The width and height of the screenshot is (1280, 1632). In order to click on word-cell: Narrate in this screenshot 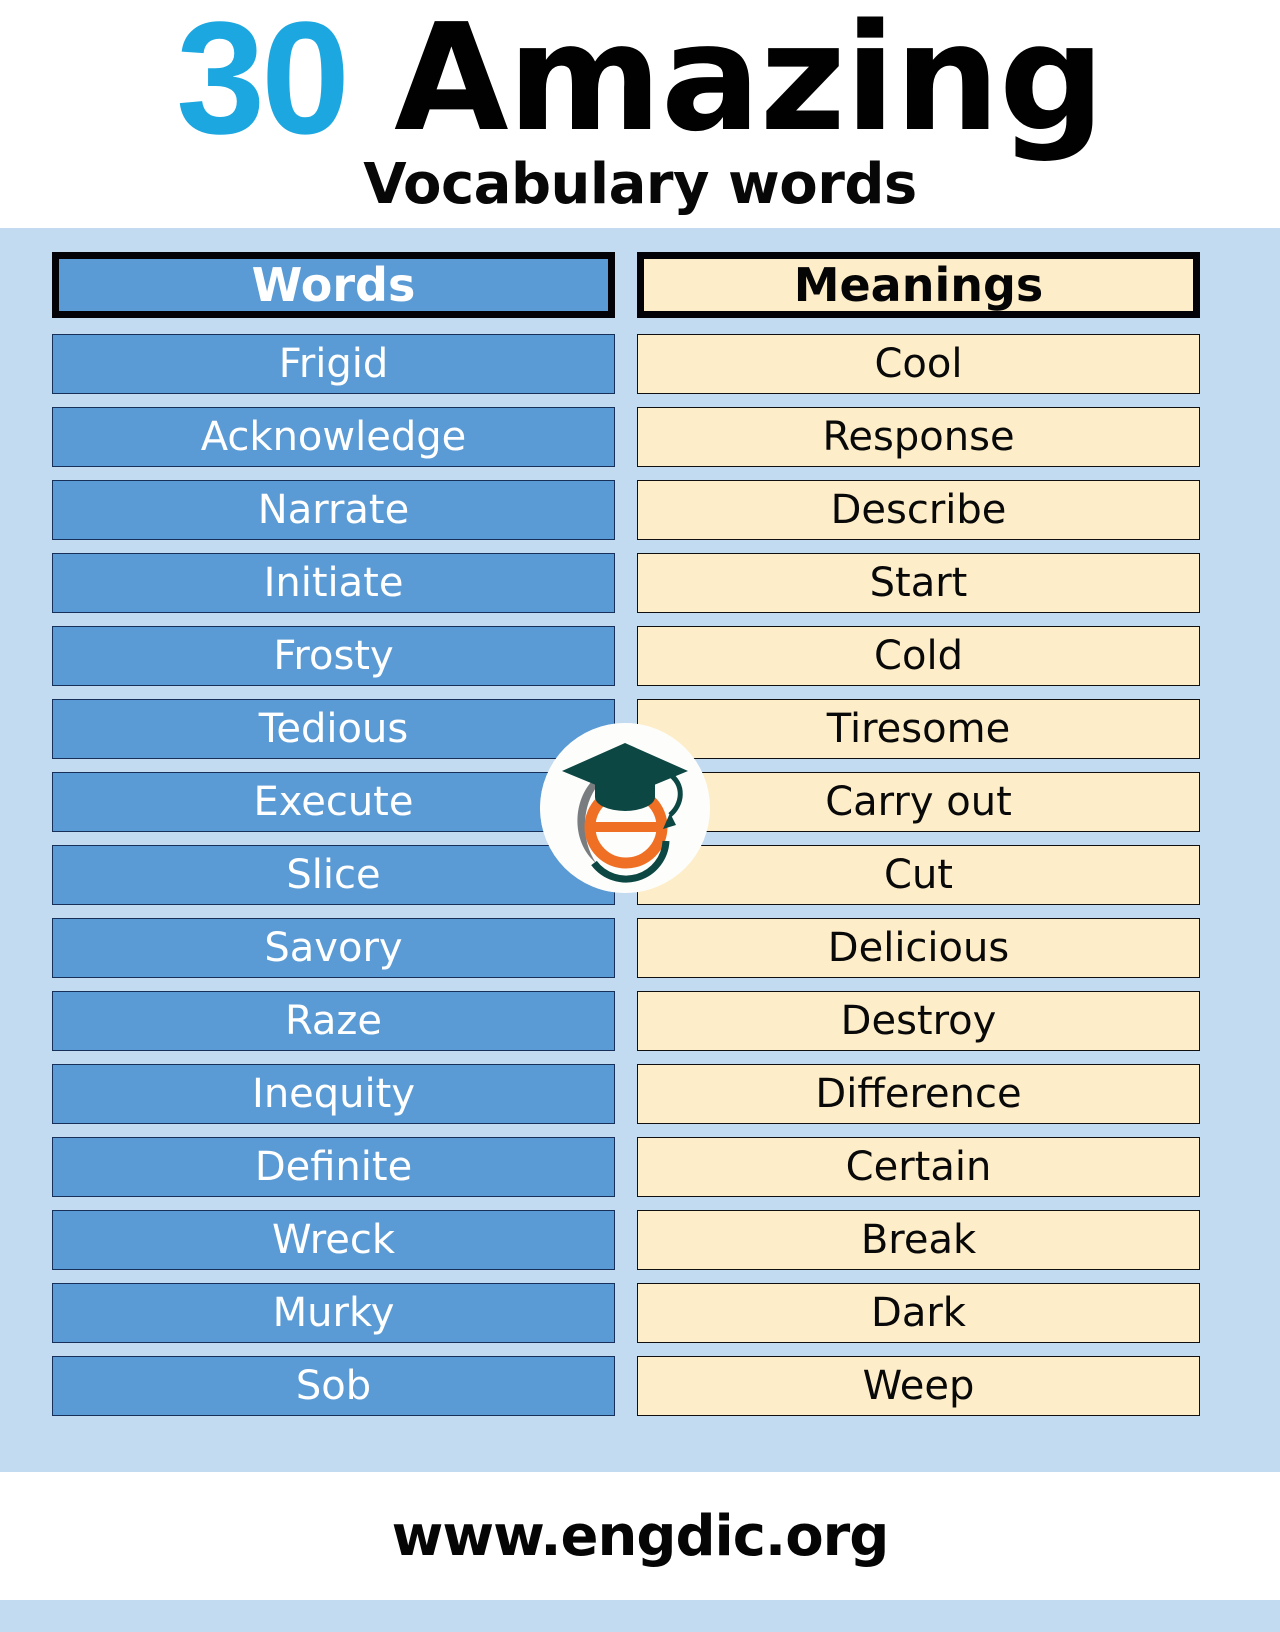, I will do `click(333, 510)`.